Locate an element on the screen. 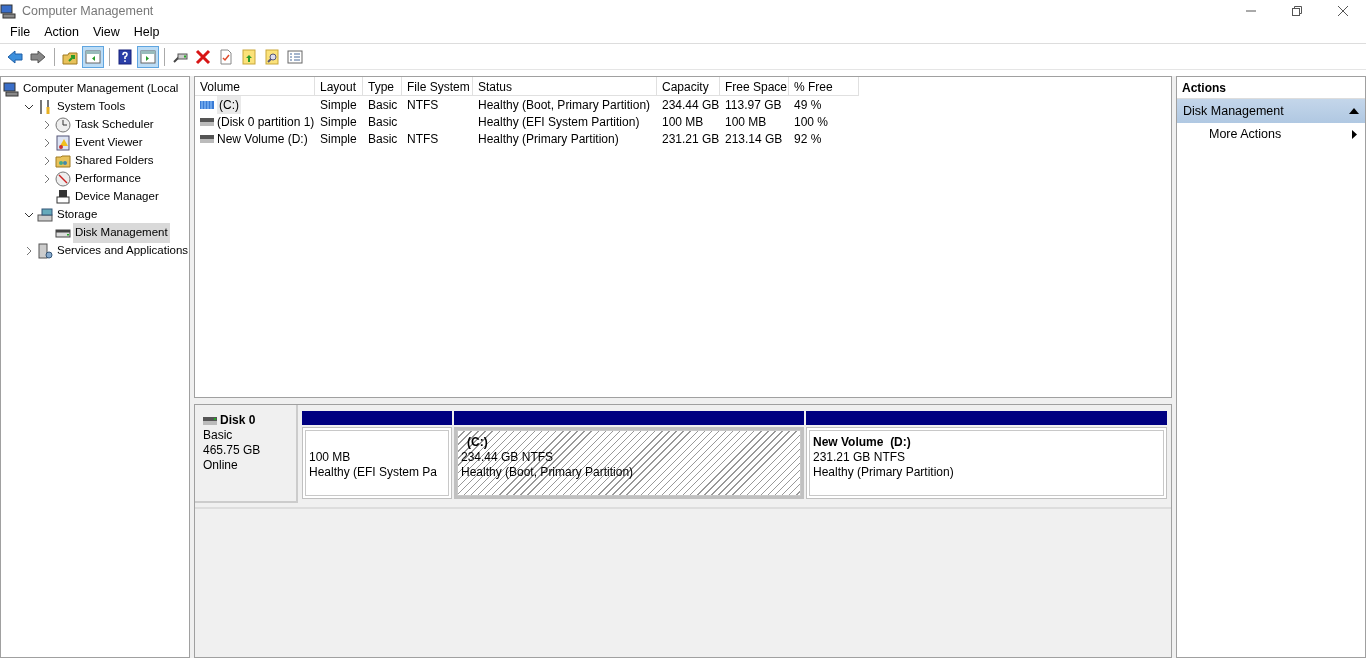 The image size is (1366, 658). column-header: % Free is located at coordinates (824, 86).